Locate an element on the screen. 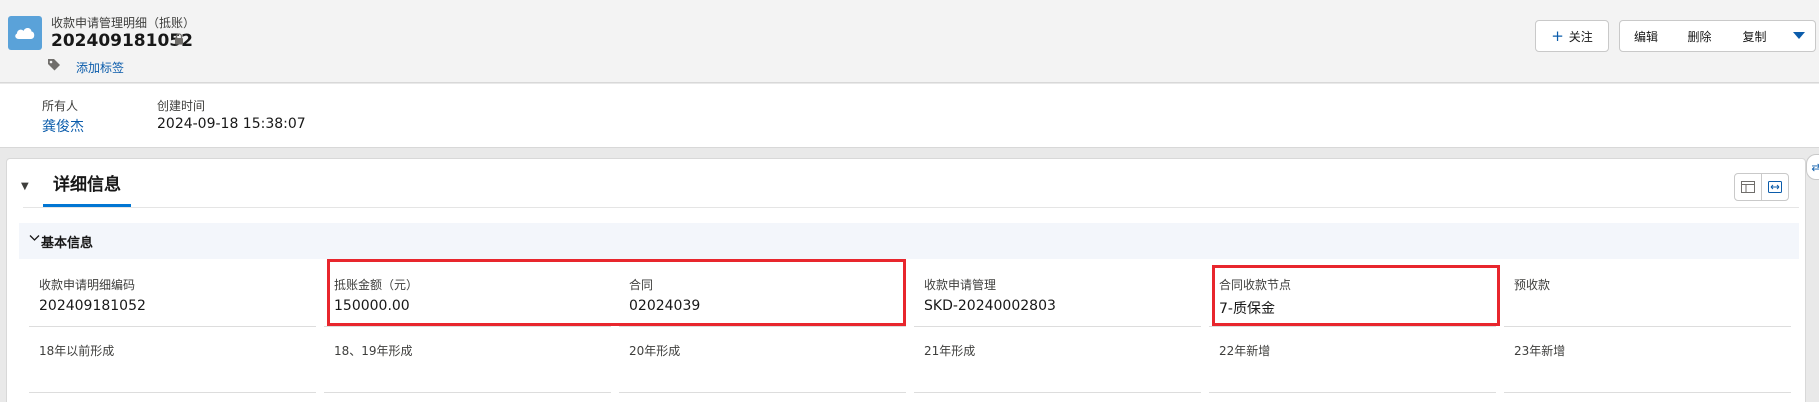 The image size is (1819, 402). section-title: 基本信息 is located at coordinates (67, 243).